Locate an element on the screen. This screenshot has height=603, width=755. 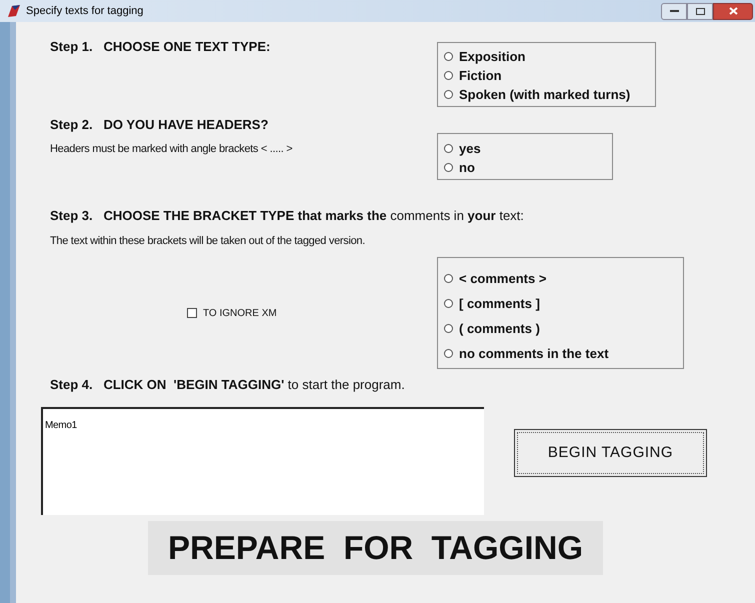
banner-label: PREPARE FOR TAGGING is located at coordinates (375, 547).